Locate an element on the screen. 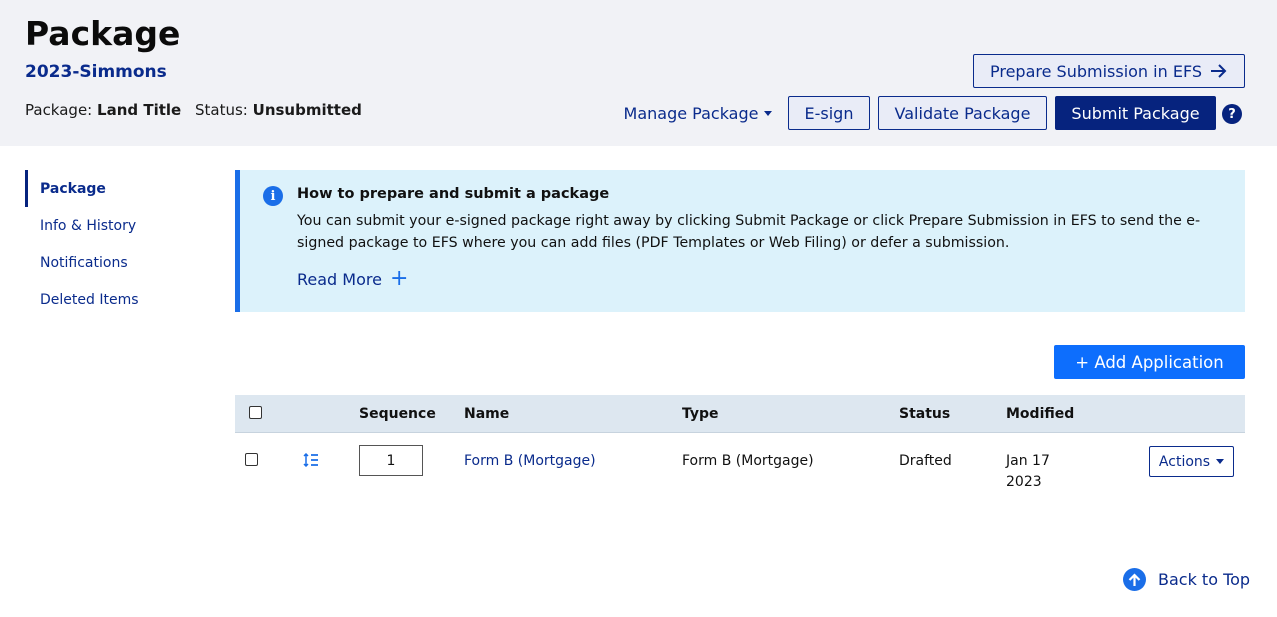 This screenshot has height=617, width=1277. validate-package-button: Validate Package is located at coordinates (962, 113).